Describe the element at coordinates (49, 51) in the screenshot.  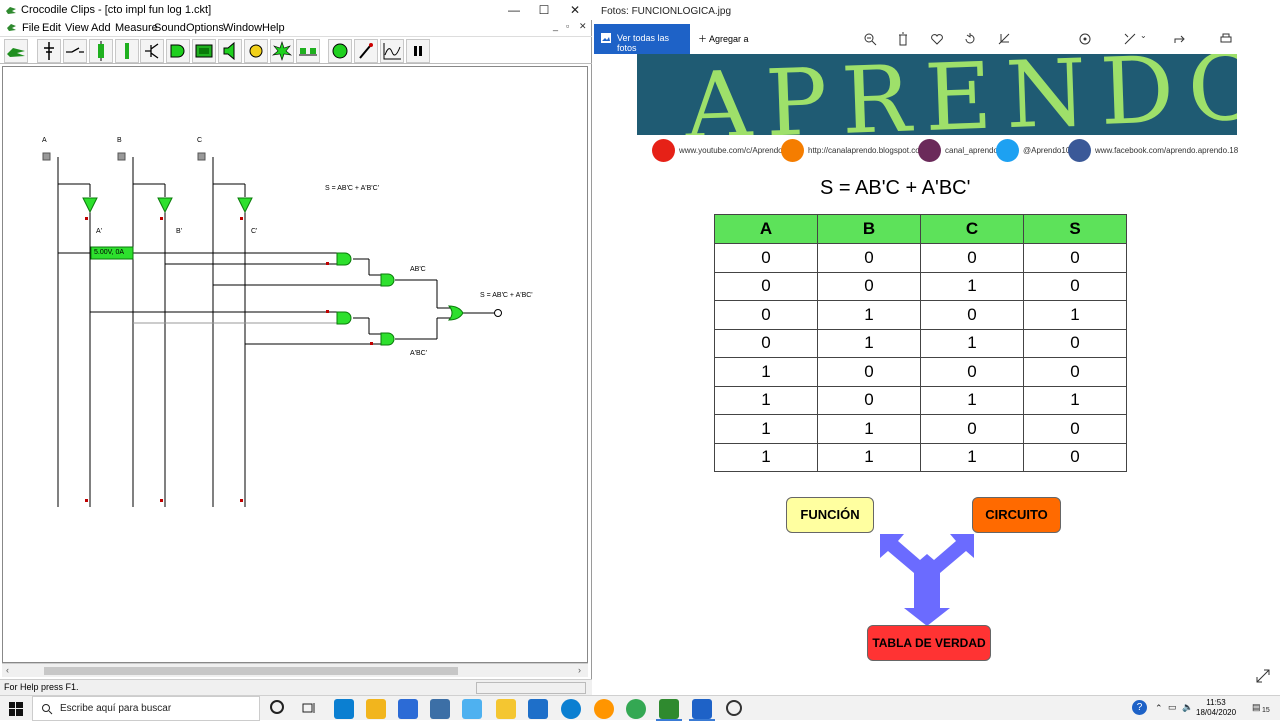
I see `power-supply-icon` at that location.